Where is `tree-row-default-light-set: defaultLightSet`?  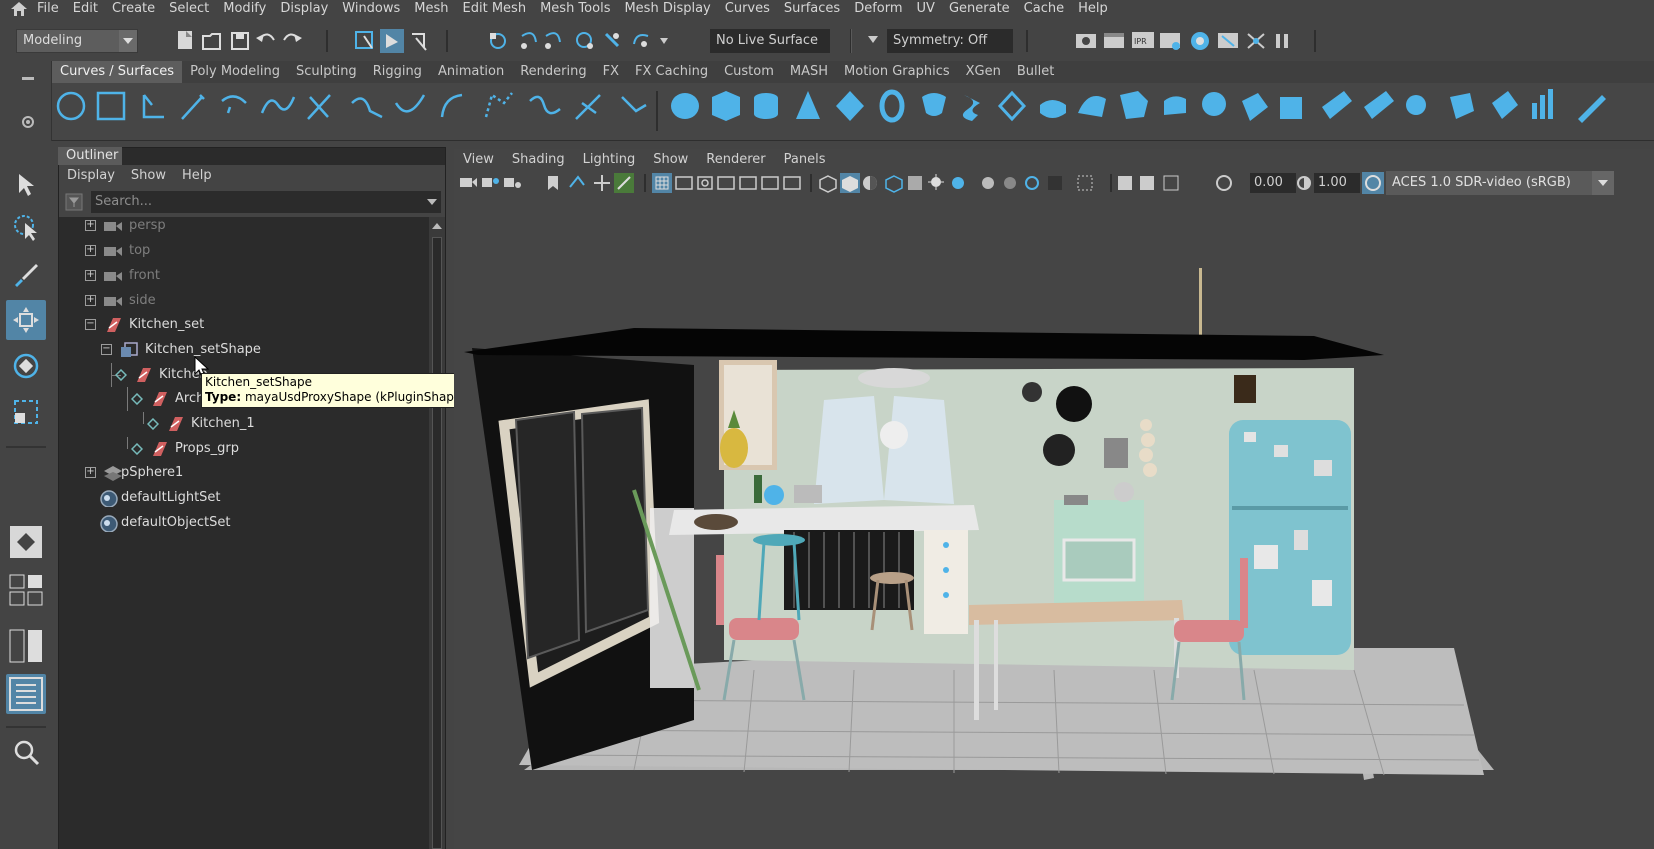
tree-row-default-light-set: defaultLightSet is located at coordinates (244, 498).